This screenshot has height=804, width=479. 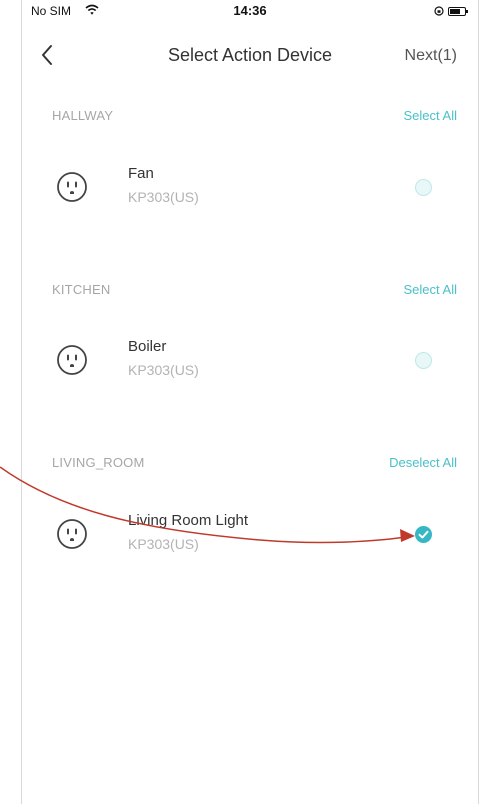 I want to click on nav-bar: Select Action Device Next(1), so click(x=250, y=54).